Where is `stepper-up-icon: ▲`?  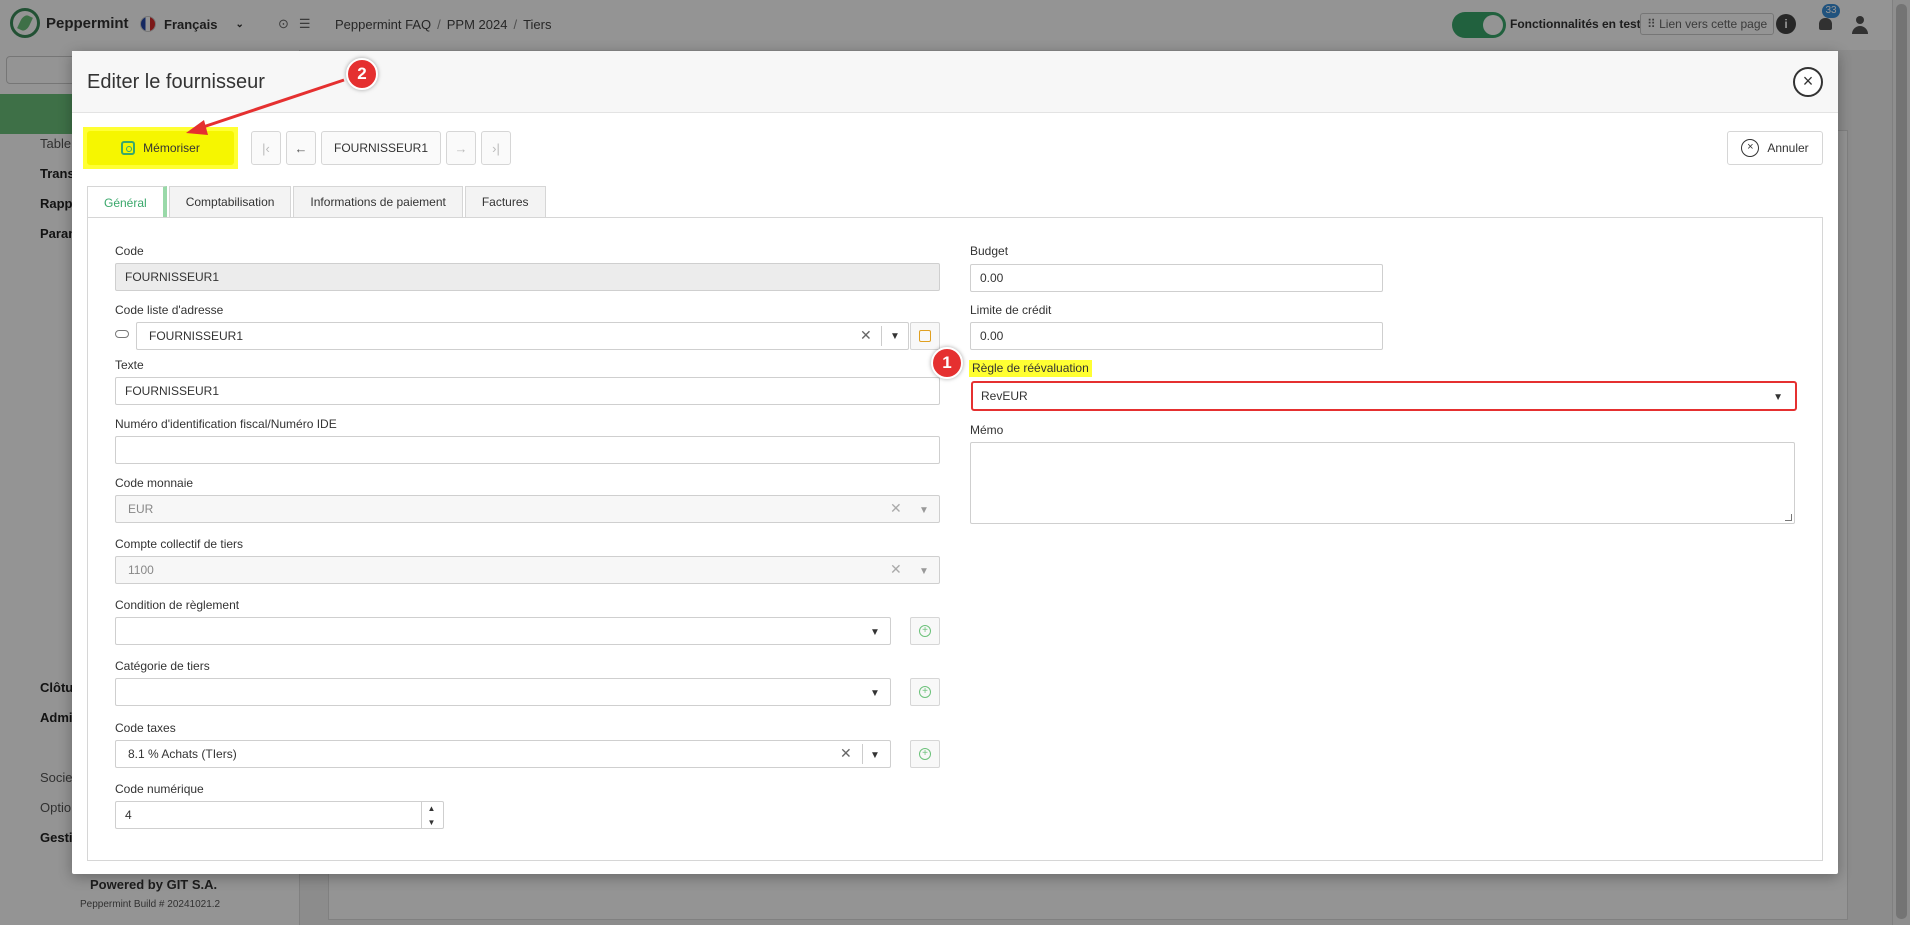
stepper-up-icon: ▲ is located at coordinates (432, 808).